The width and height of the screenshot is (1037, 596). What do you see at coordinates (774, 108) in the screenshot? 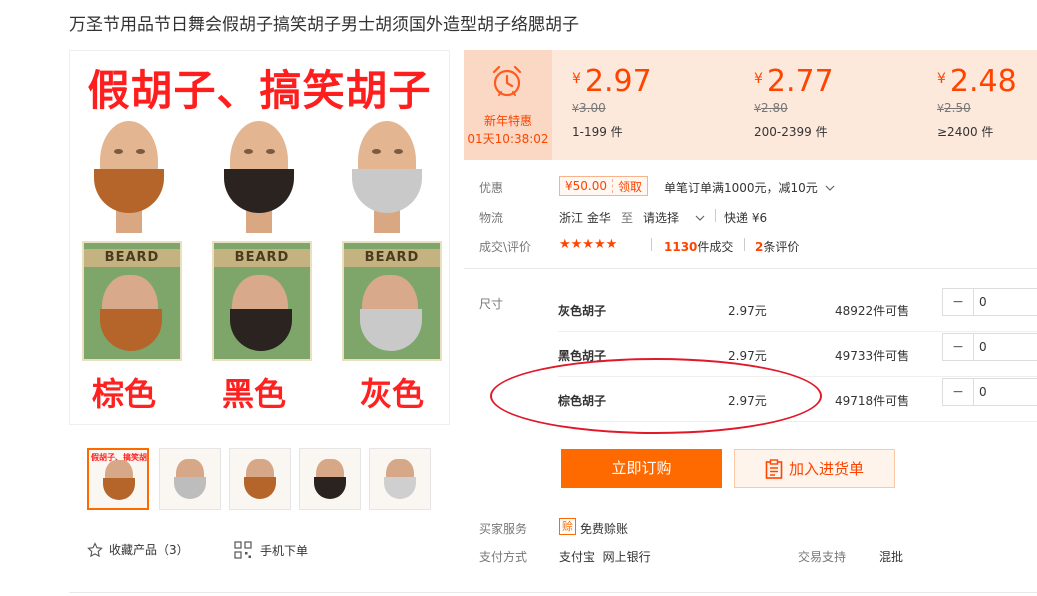
I see `tier-old-price: 2.80` at bounding box center [774, 108].